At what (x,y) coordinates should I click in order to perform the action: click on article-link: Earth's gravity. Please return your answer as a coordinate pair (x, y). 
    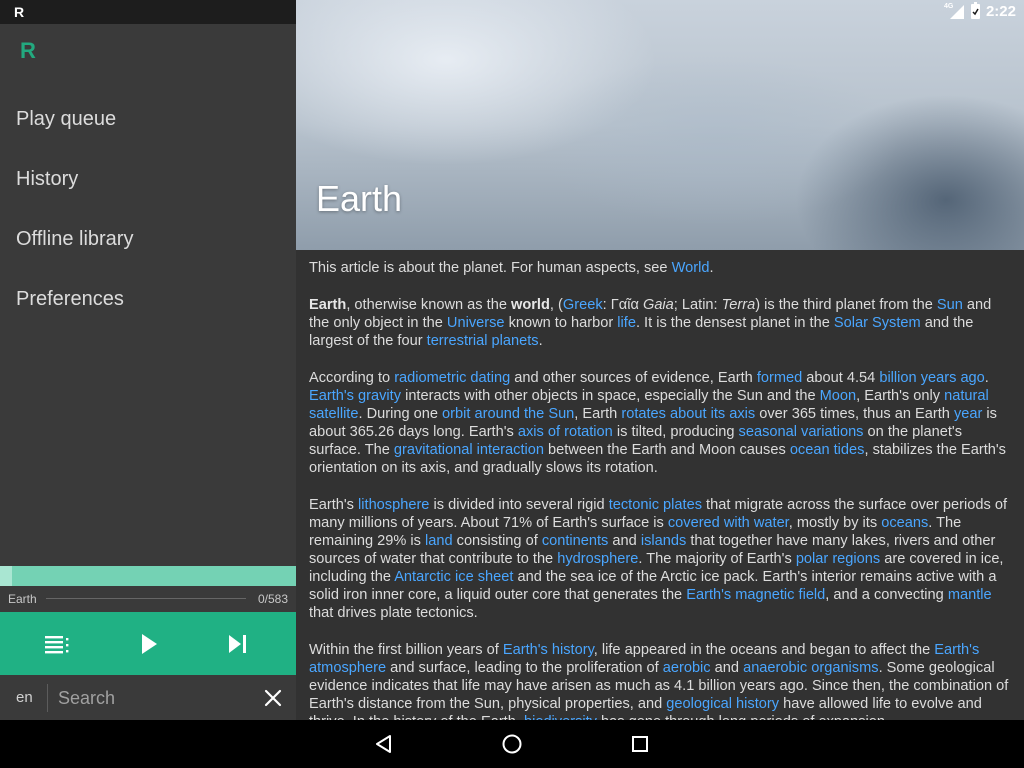
    Looking at the image, I should click on (355, 396).